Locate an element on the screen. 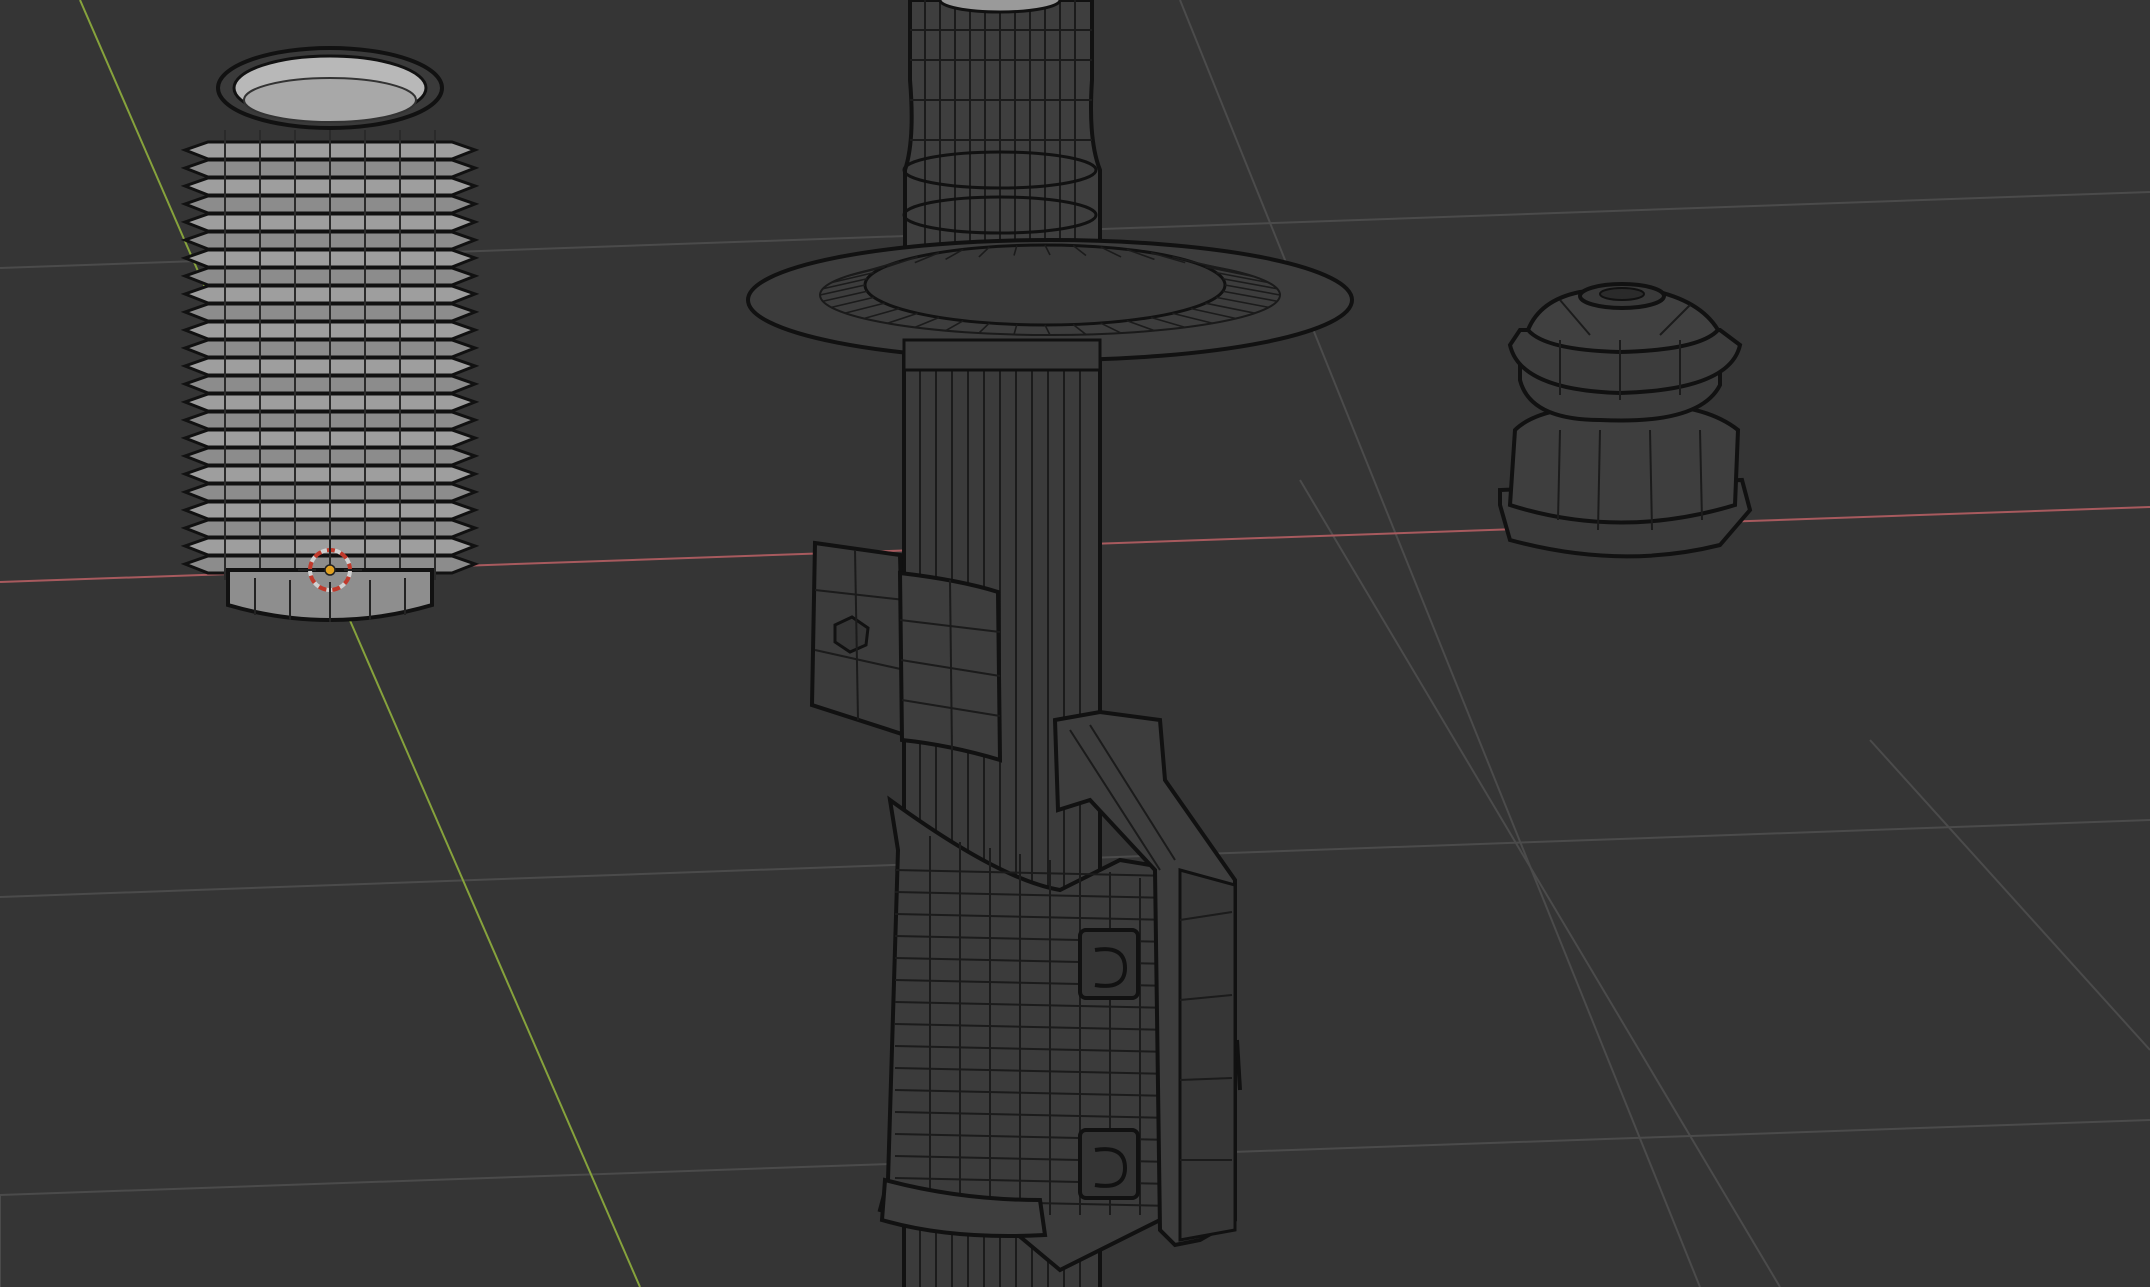  dust-boot-bellows-object is located at coordinates (330, 334).